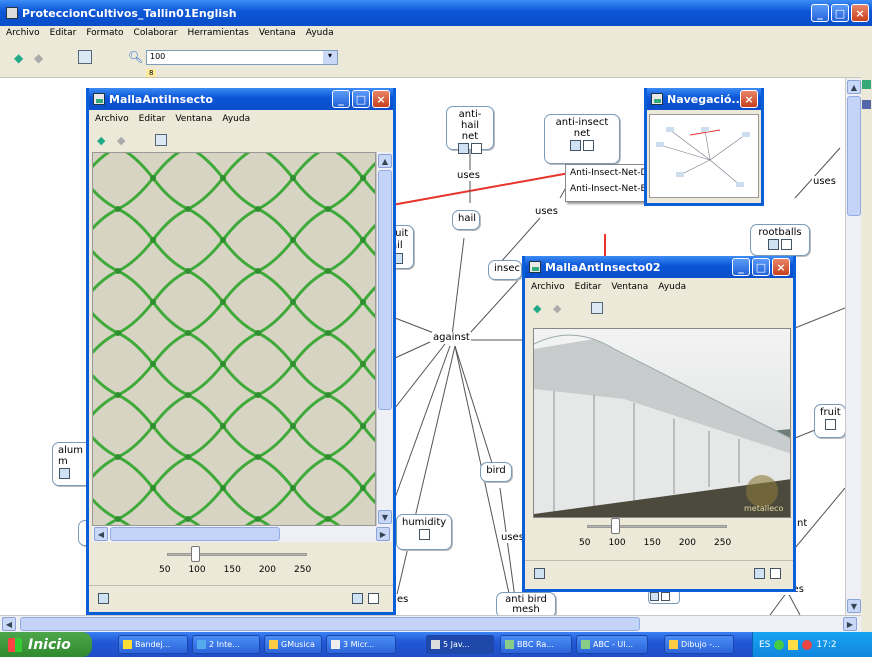 The width and height of the screenshot is (872, 657). What do you see at coordinates (237, 554) in the screenshot?
I see `win1-zoom-slider` at bounding box center [237, 554].